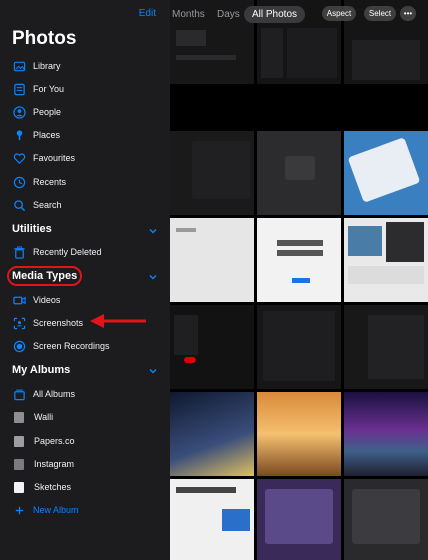 Image resolution: width=428 pixels, height=560 pixels. Describe the element at coordinates (19, 112) in the screenshot. I see `people-icon` at that location.